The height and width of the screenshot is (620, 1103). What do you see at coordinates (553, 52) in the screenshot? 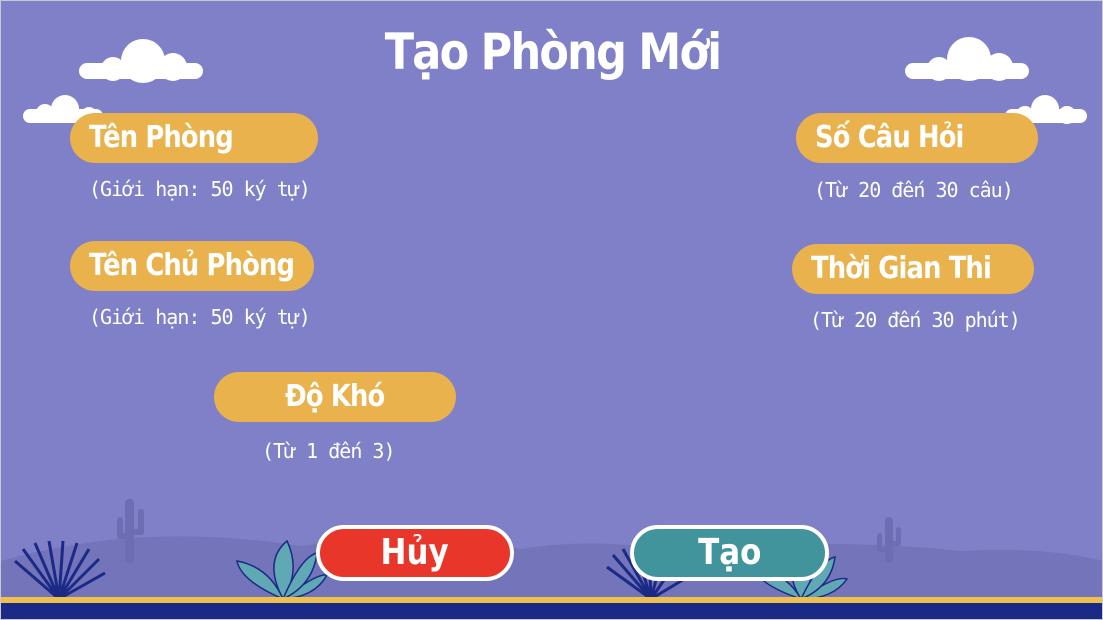
I see `page-title: Tạo Phòng Mới` at bounding box center [553, 52].